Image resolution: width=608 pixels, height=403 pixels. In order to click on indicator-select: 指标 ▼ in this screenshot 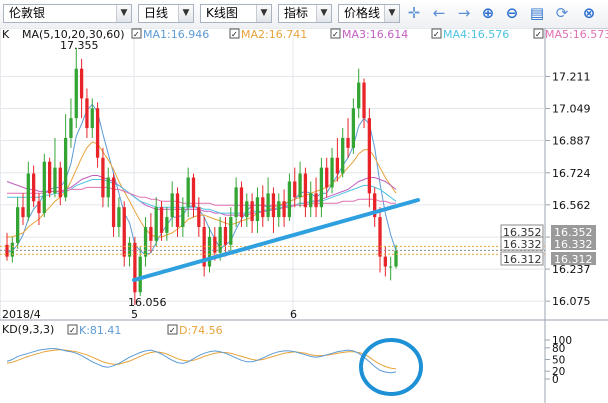, I will do `click(305, 13)`.